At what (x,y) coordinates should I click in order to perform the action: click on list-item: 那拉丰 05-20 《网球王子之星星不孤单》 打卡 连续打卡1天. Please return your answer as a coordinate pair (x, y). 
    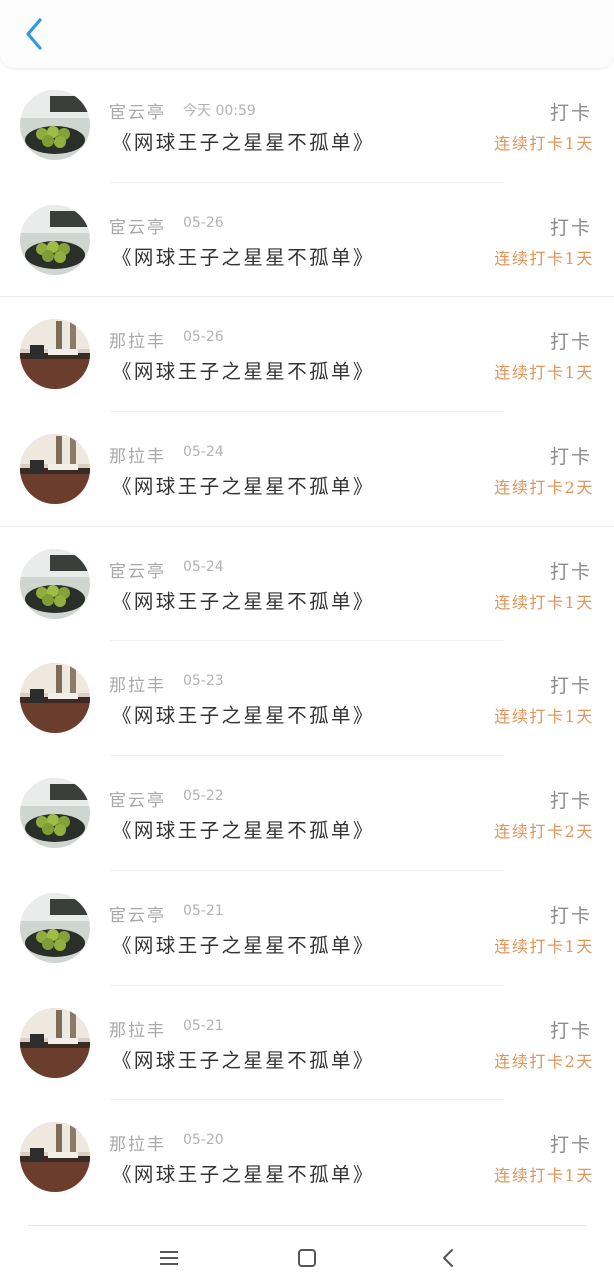
    Looking at the image, I should click on (307, 1157).